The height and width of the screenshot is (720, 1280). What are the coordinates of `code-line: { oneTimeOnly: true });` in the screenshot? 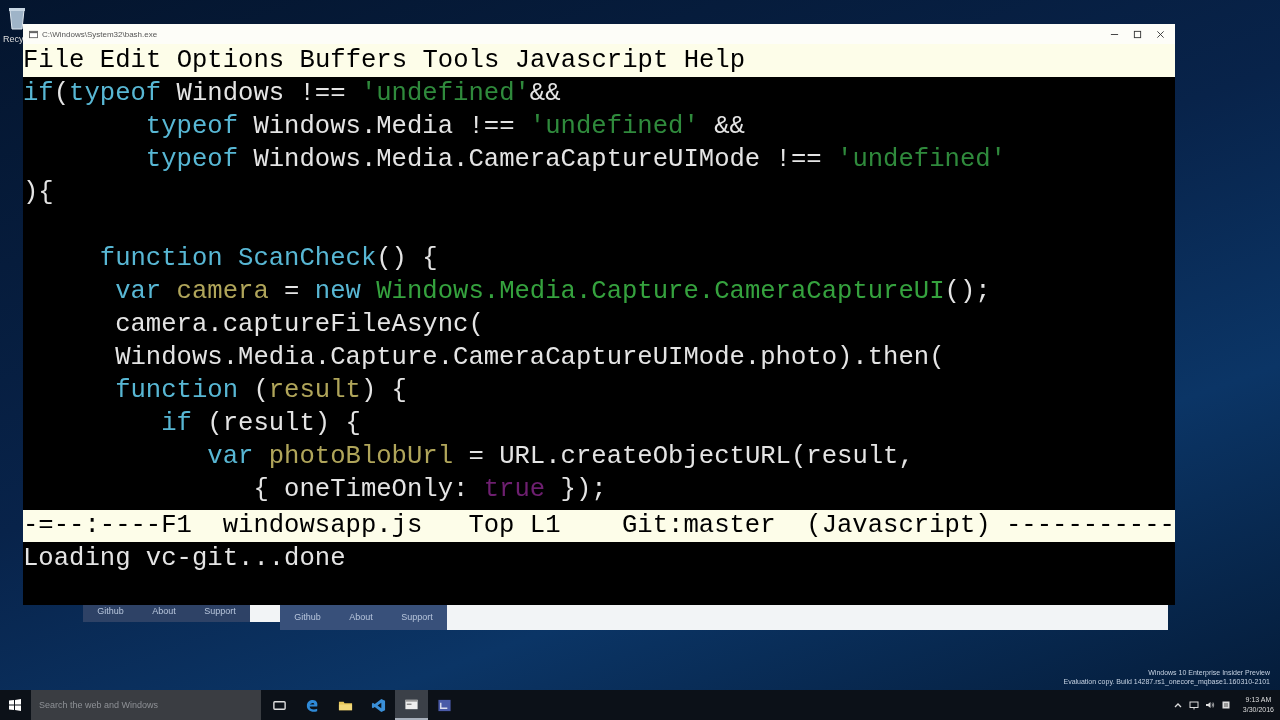 It's located at (429, 490).